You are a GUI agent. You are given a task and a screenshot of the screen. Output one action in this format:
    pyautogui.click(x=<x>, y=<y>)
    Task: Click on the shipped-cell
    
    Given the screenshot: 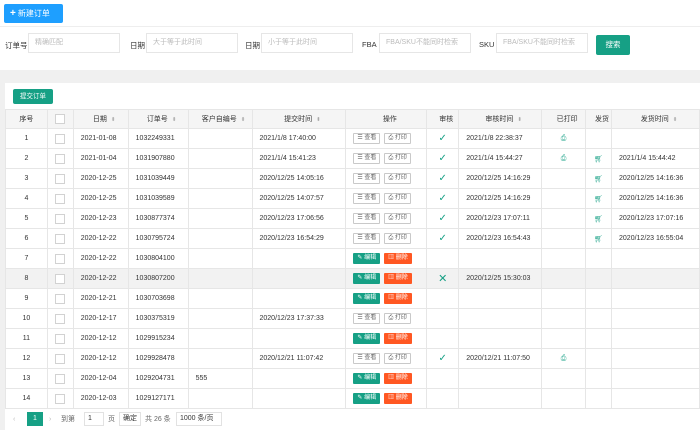 What is the action you would take?
    pyautogui.click(x=599, y=138)
    